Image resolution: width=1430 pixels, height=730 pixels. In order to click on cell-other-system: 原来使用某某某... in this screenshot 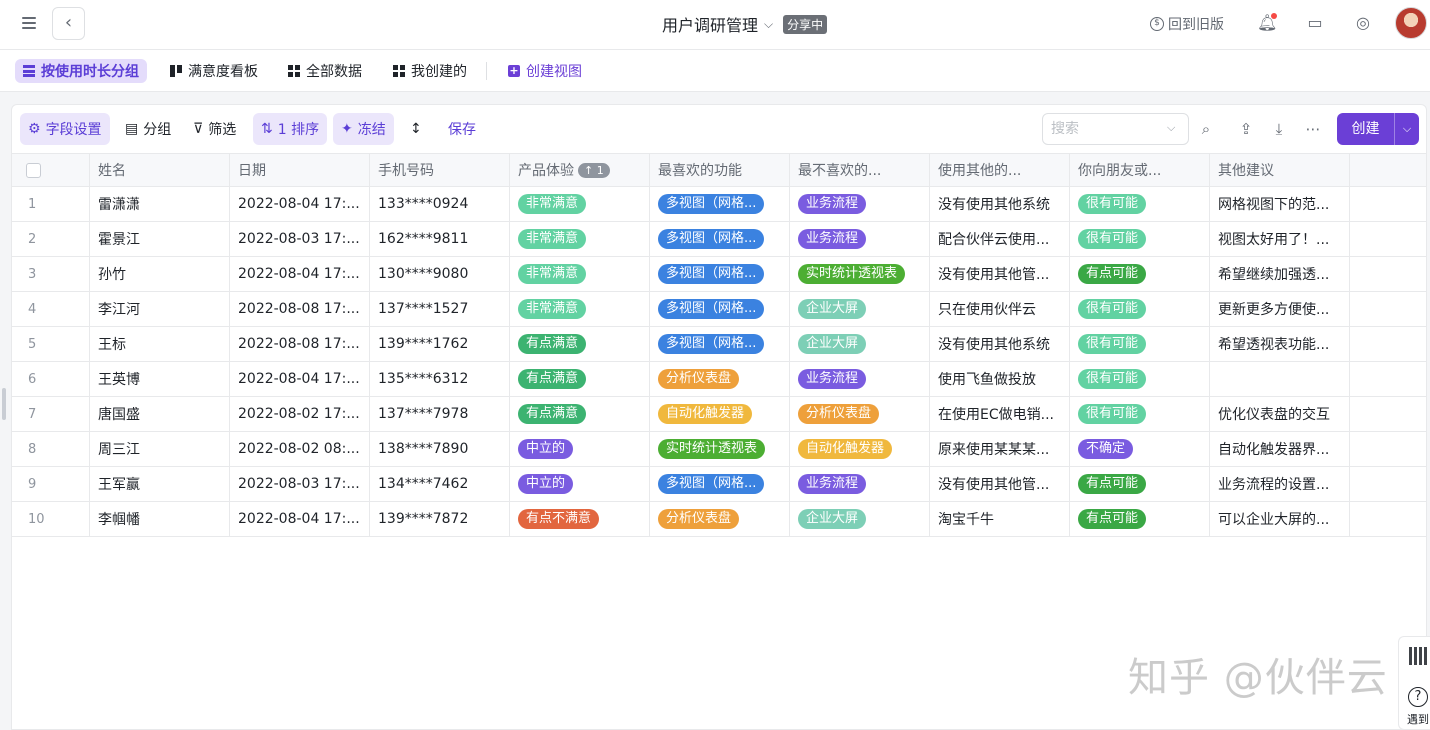, I will do `click(1000, 449)`.